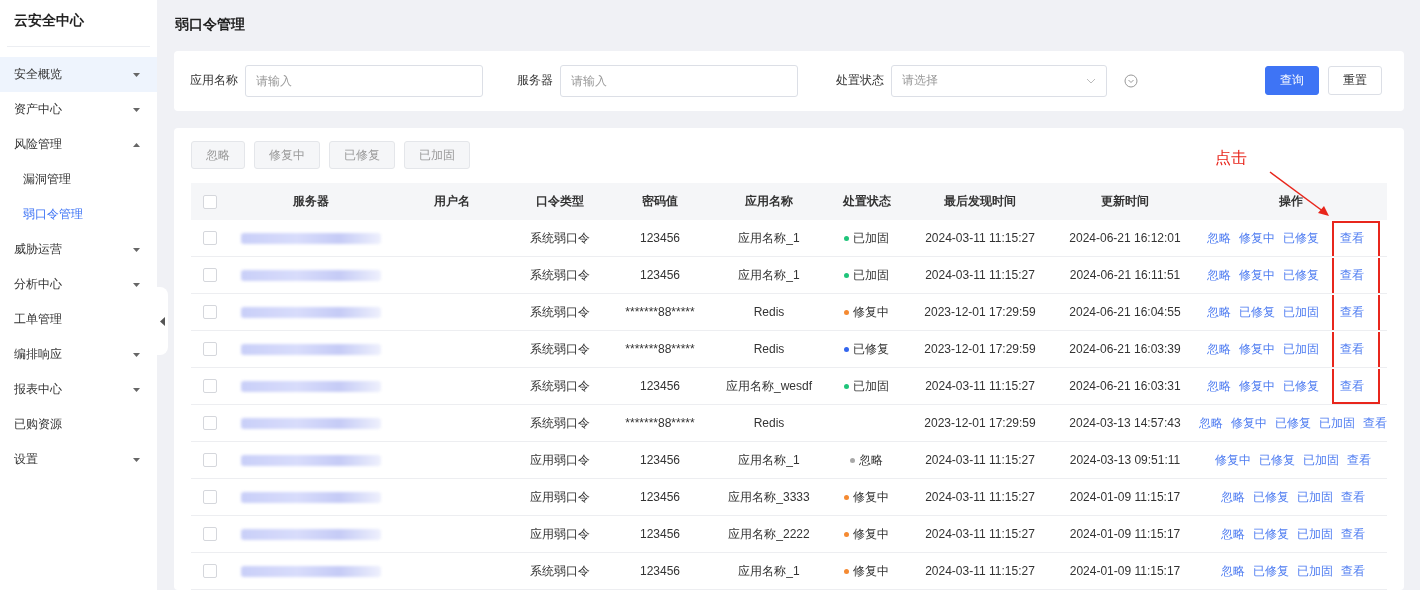  What do you see at coordinates (78, 354) in the screenshot?
I see `sidebar-item: 编排响应` at bounding box center [78, 354].